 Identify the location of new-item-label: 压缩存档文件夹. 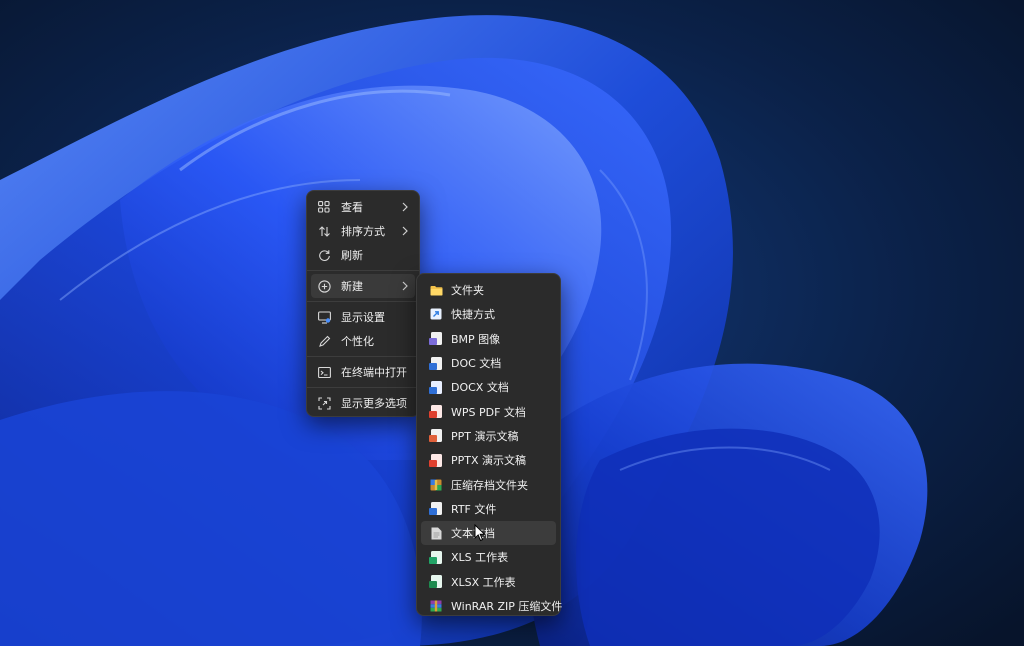
(489, 485).